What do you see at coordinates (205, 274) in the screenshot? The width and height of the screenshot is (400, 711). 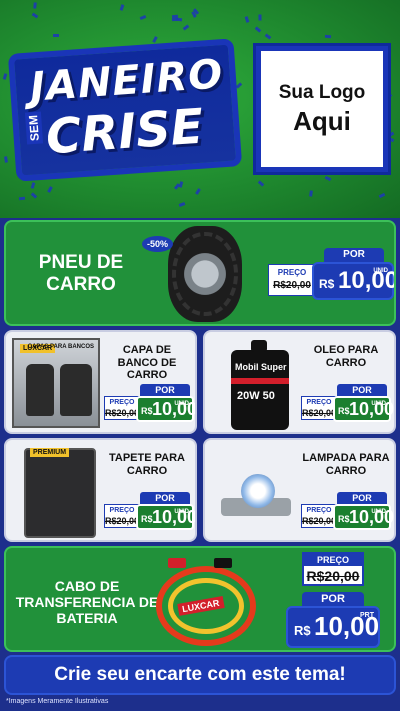 I see `tire-icon` at bounding box center [205, 274].